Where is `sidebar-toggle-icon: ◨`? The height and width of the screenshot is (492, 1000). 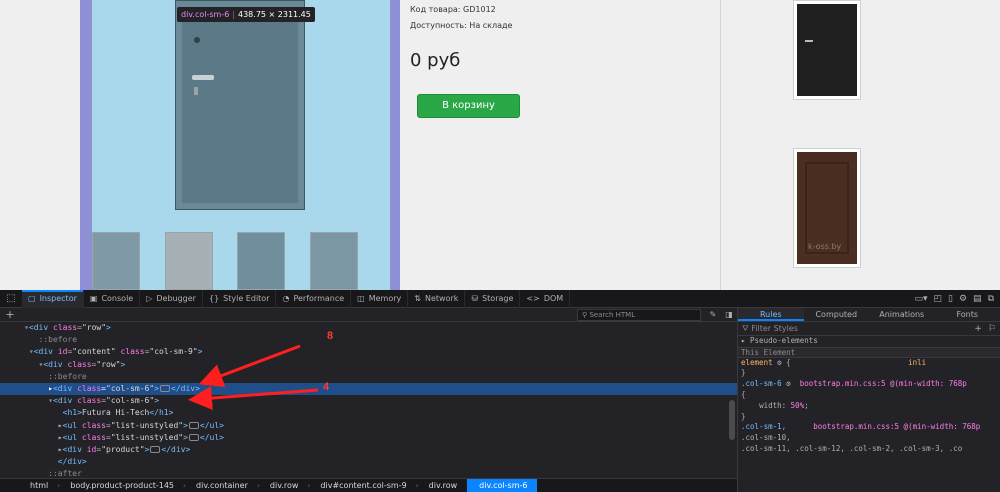 sidebar-toggle-icon: ◨ is located at coordinates (729, 314).